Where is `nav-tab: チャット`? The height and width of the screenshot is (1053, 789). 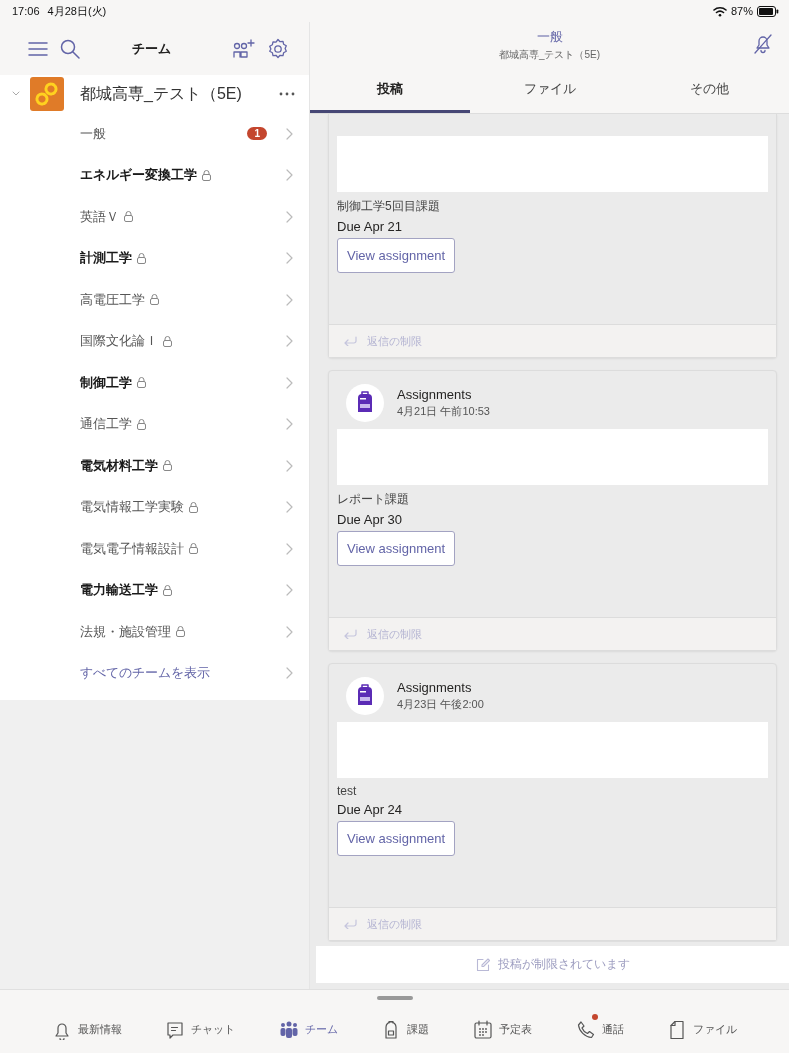 nav-tab: チャット is located at coordinates (200, 1026).